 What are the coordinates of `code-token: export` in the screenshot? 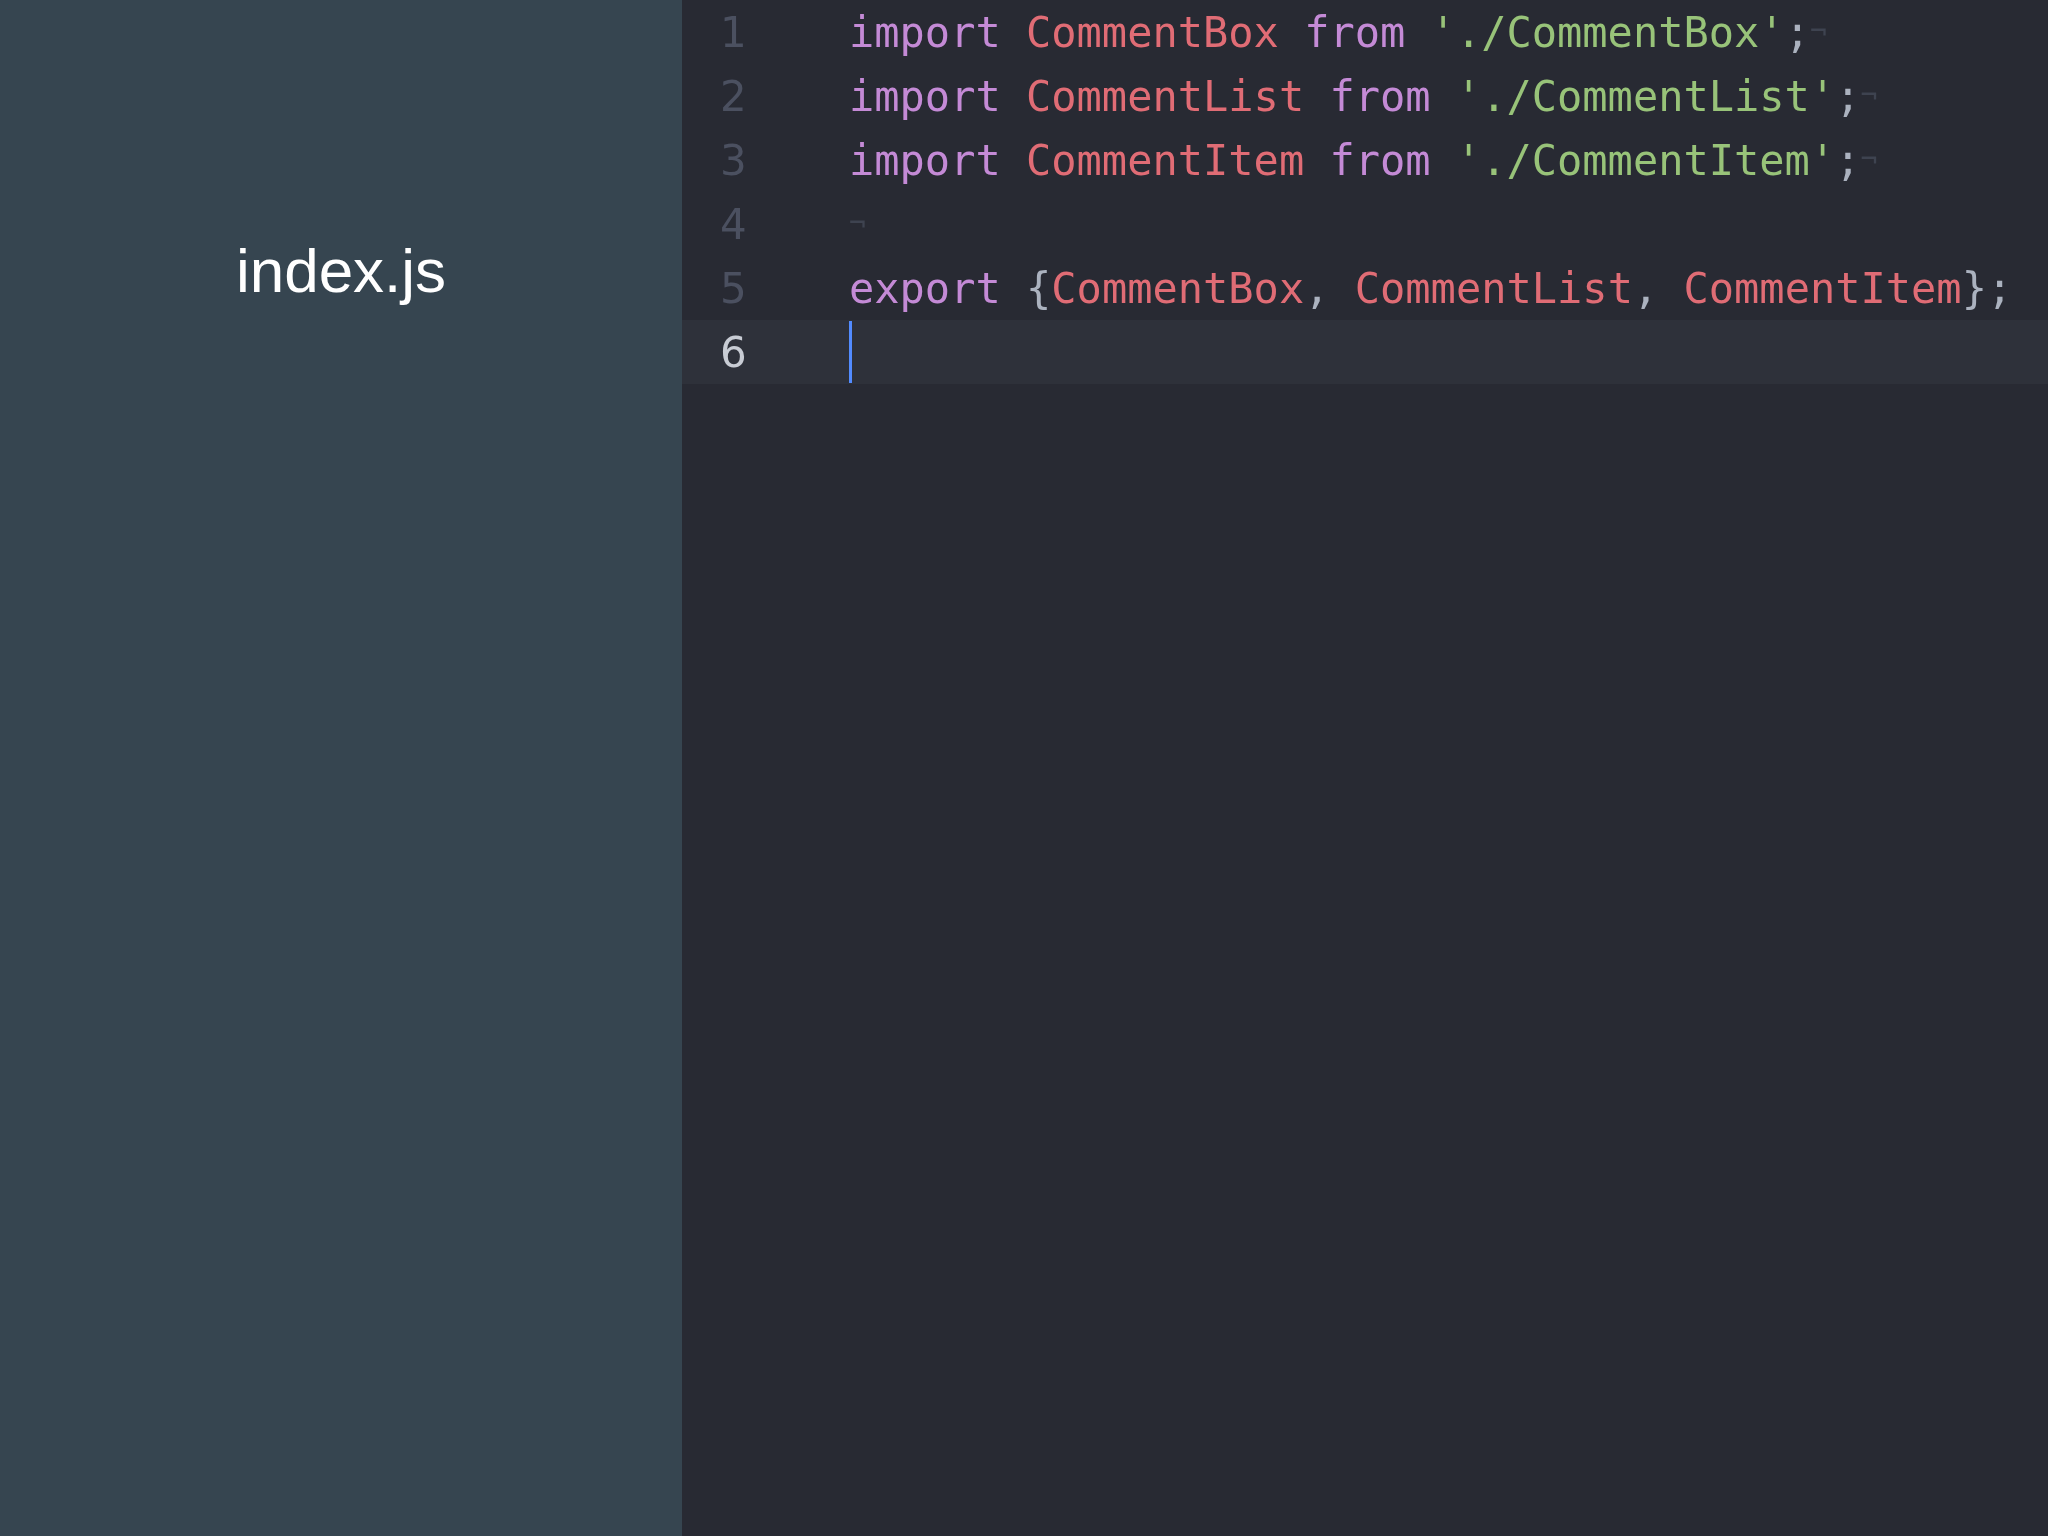 It's located at (925, 288).